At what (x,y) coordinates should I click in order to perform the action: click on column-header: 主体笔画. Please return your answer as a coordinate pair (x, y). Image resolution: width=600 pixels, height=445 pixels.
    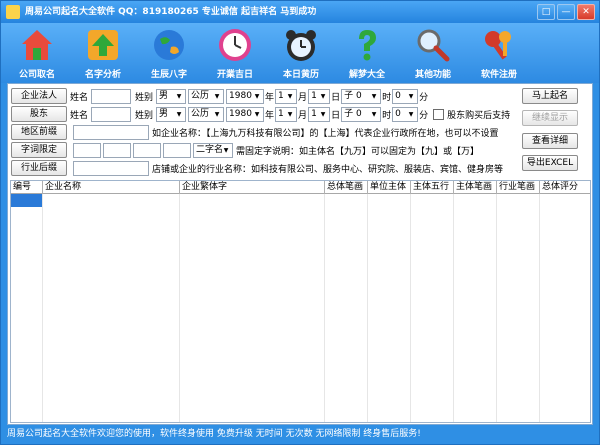
    Looking at the image, I should click on (475, 187).